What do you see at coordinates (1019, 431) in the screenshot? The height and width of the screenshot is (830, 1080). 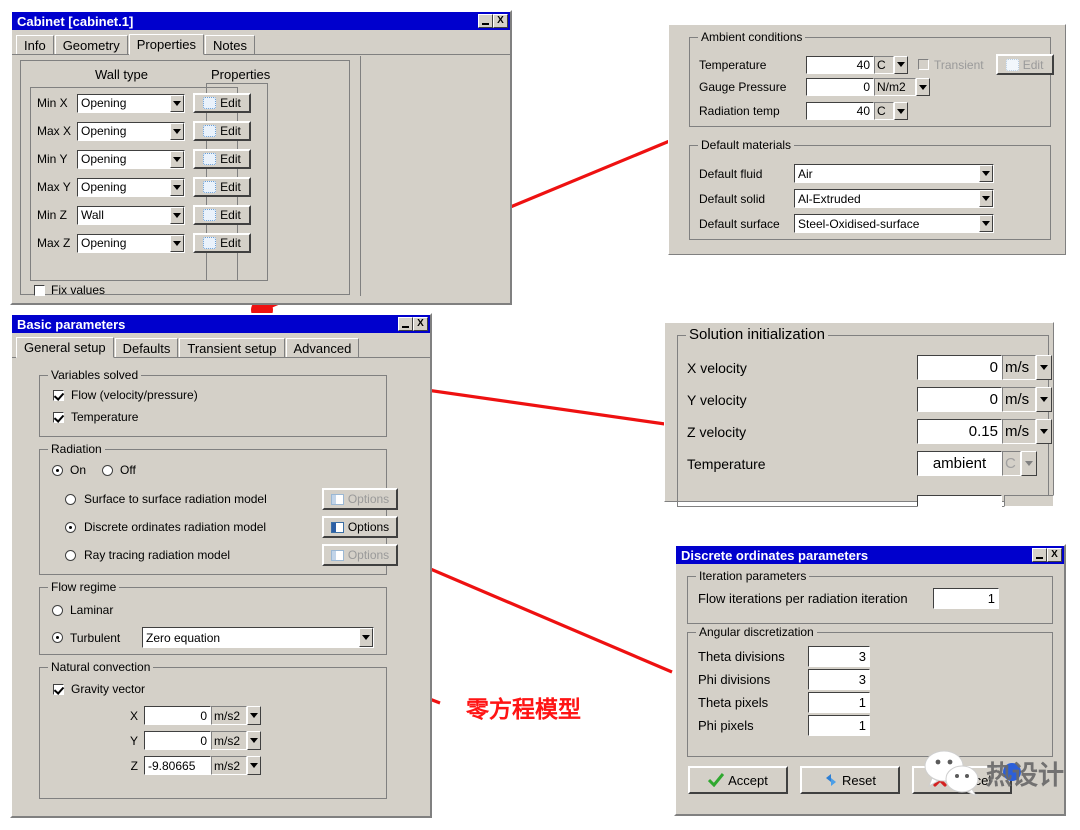 I see `z-velocity-unit: m/s` at bounding box center [1019, 431].